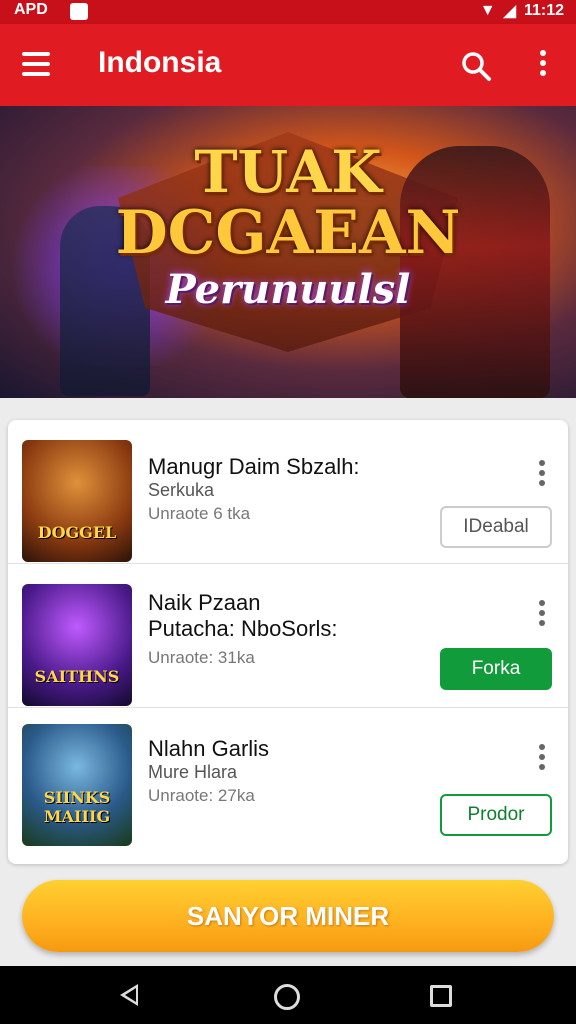 The width and height of the screenshot is (576, 1024). I want to click on banner-title-line1: TUAK, so click(288, 172).